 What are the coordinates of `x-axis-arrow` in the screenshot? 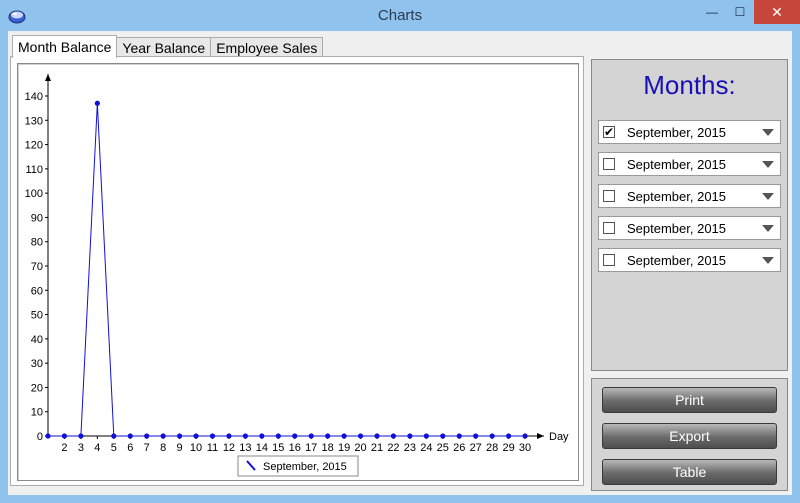 It's located at (540, 436).